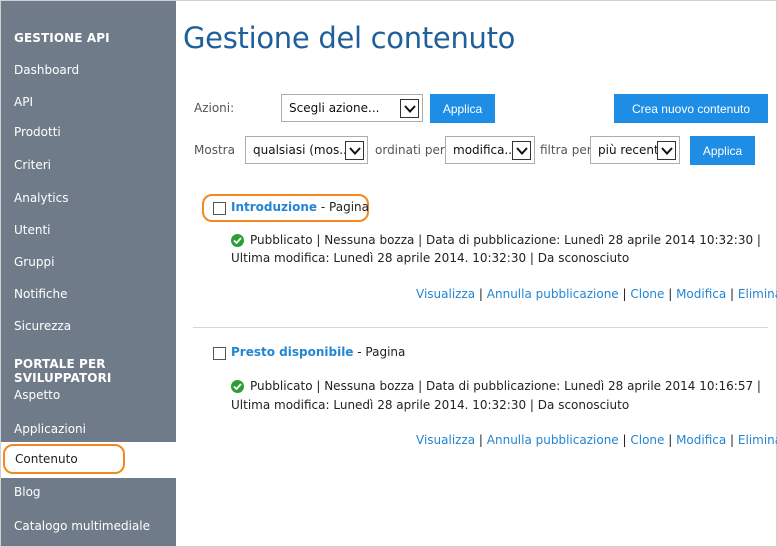 The width and height of the screenshot is (777, 547). What do you see at coordinates (32, 165) in the screenshot?
I see `sidebar-item-policies: Criteri` at bounding box center [32, 165].